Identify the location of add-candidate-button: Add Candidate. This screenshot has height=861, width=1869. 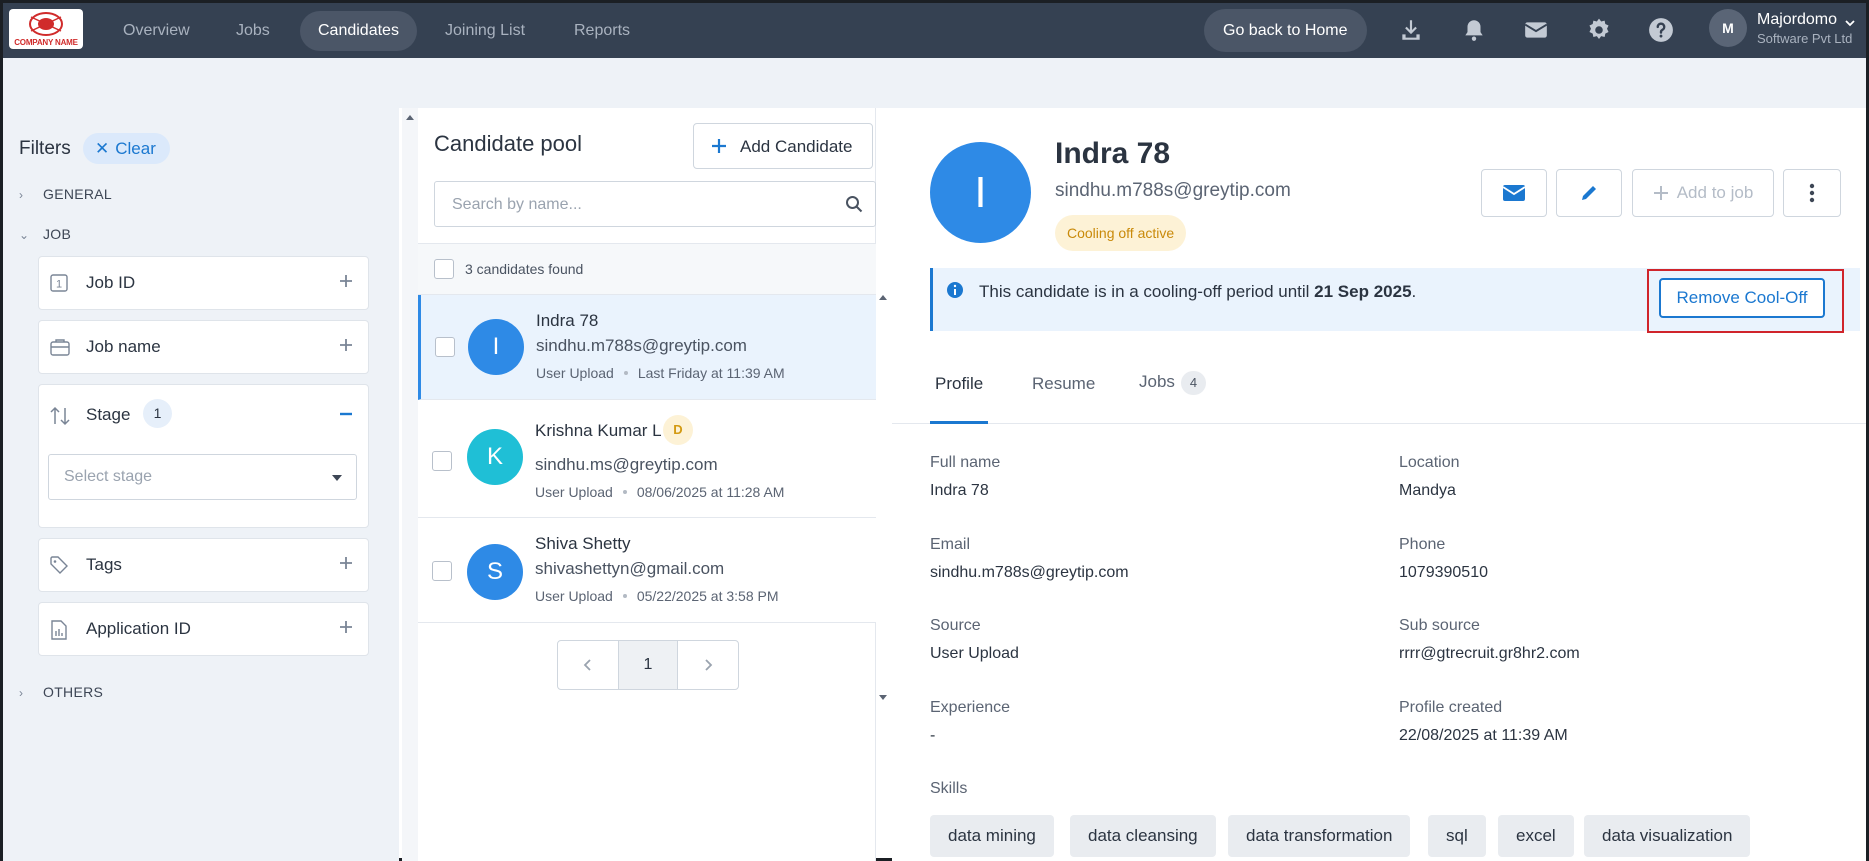
(783, 146).